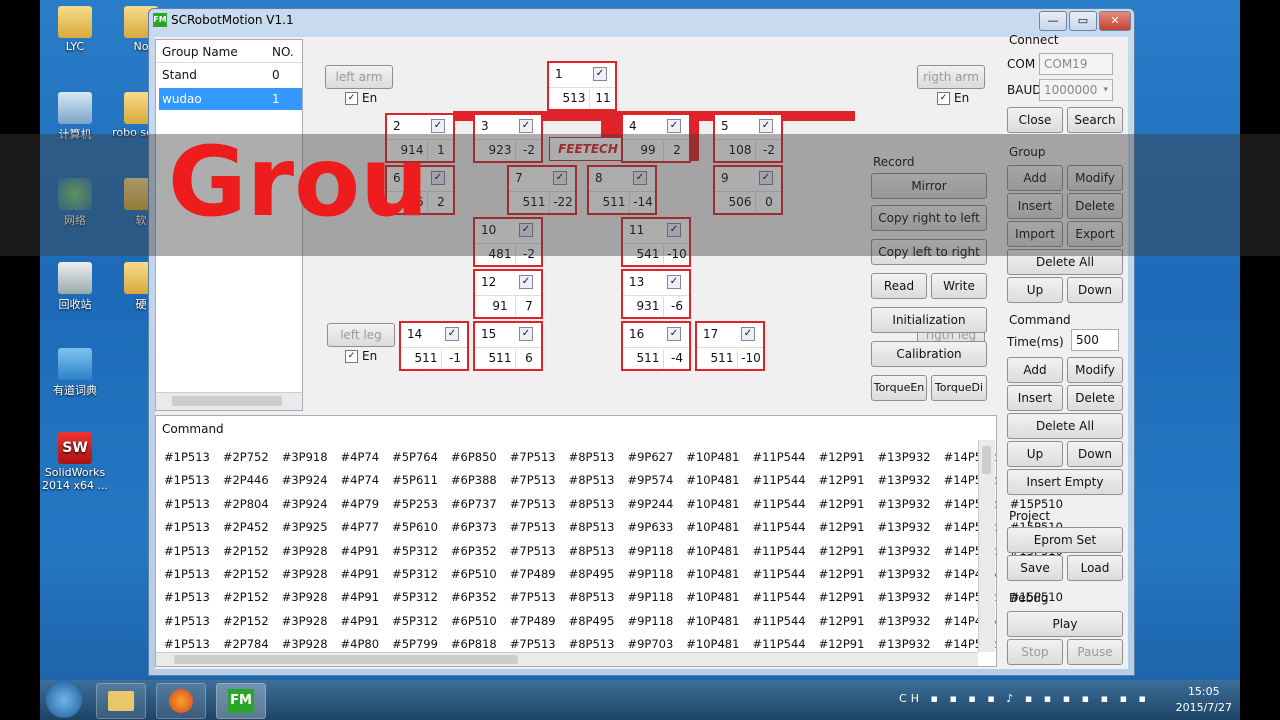  What do you see at coordinates (1065, 426) in the screenshot?
I see `command-delete-all-button: Delete All` at bounding box center [1065, 426].